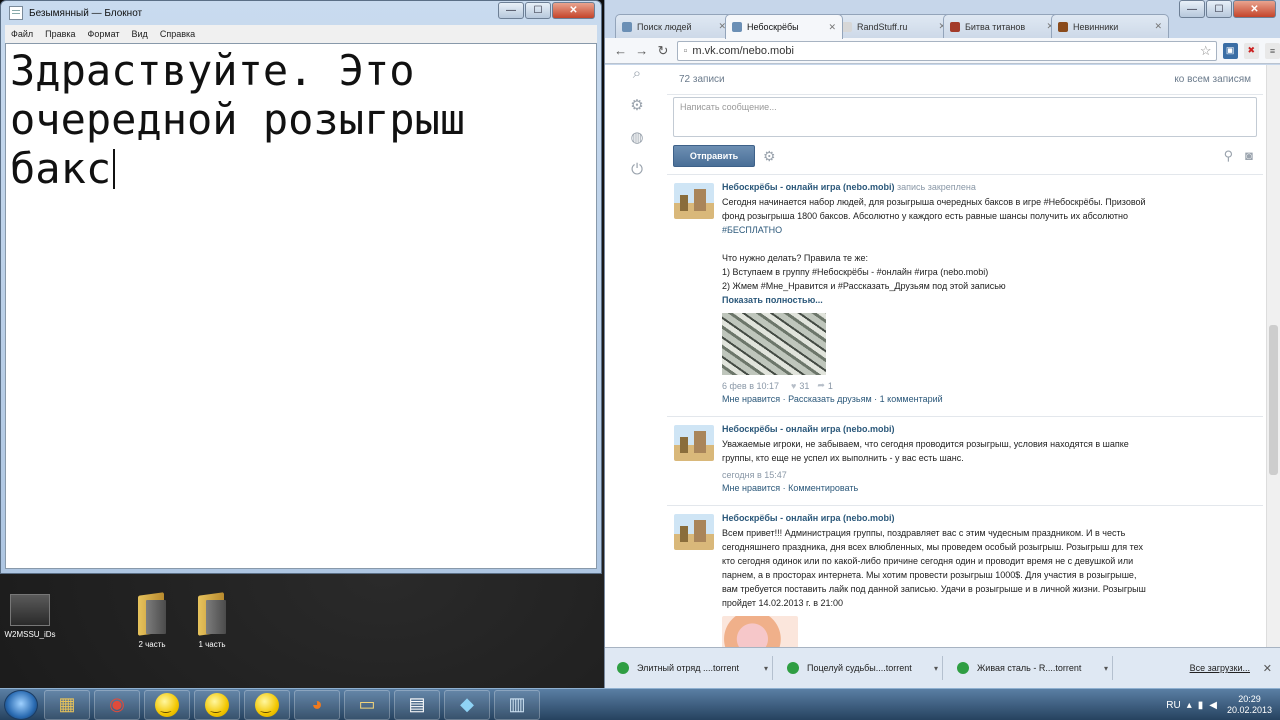 This screenshot has height=720, width=1280. I want to click on download-item: Поцелуй судьбы....torrent ▾, so click(863, 668).